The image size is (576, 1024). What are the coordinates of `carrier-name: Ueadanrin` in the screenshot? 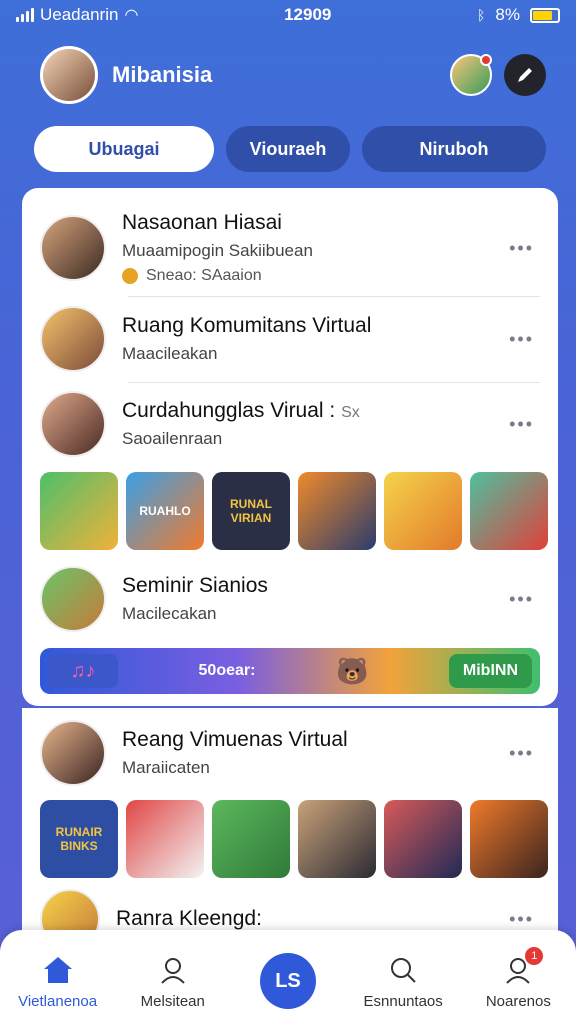 It's located at (79, 14).